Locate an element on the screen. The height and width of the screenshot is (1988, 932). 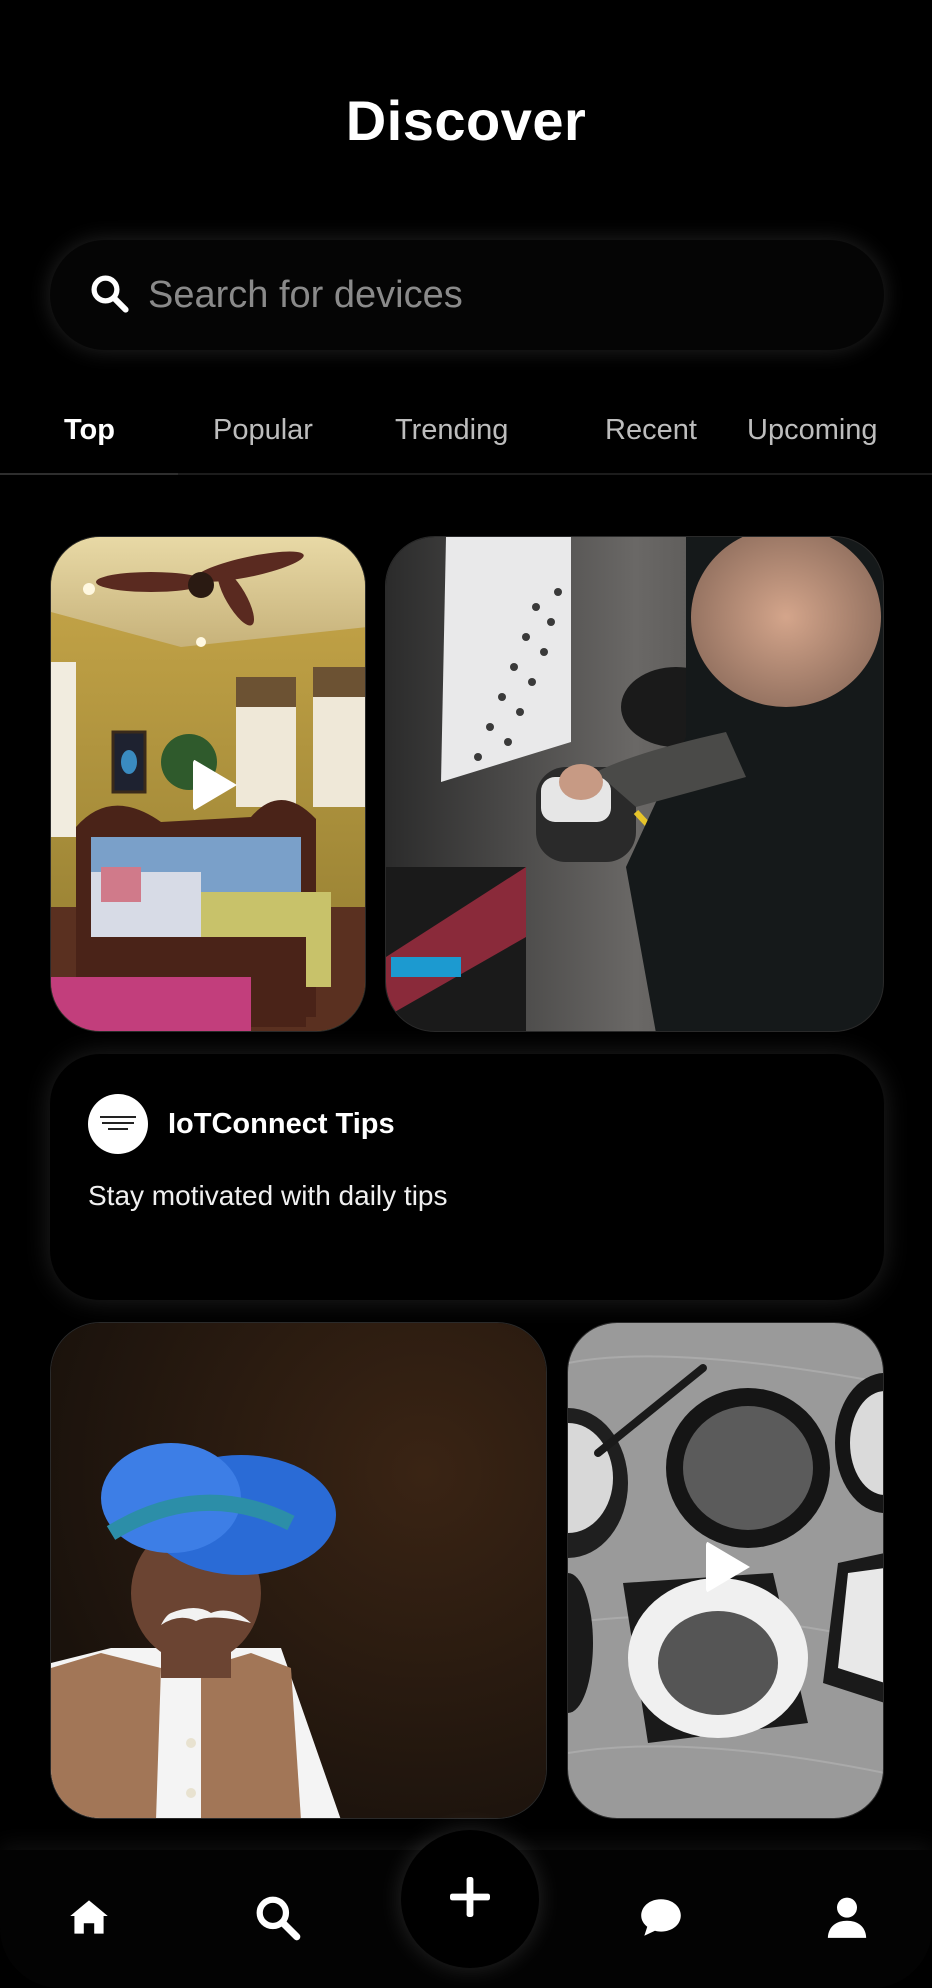
add-button is located at coordinates (470, 1899).